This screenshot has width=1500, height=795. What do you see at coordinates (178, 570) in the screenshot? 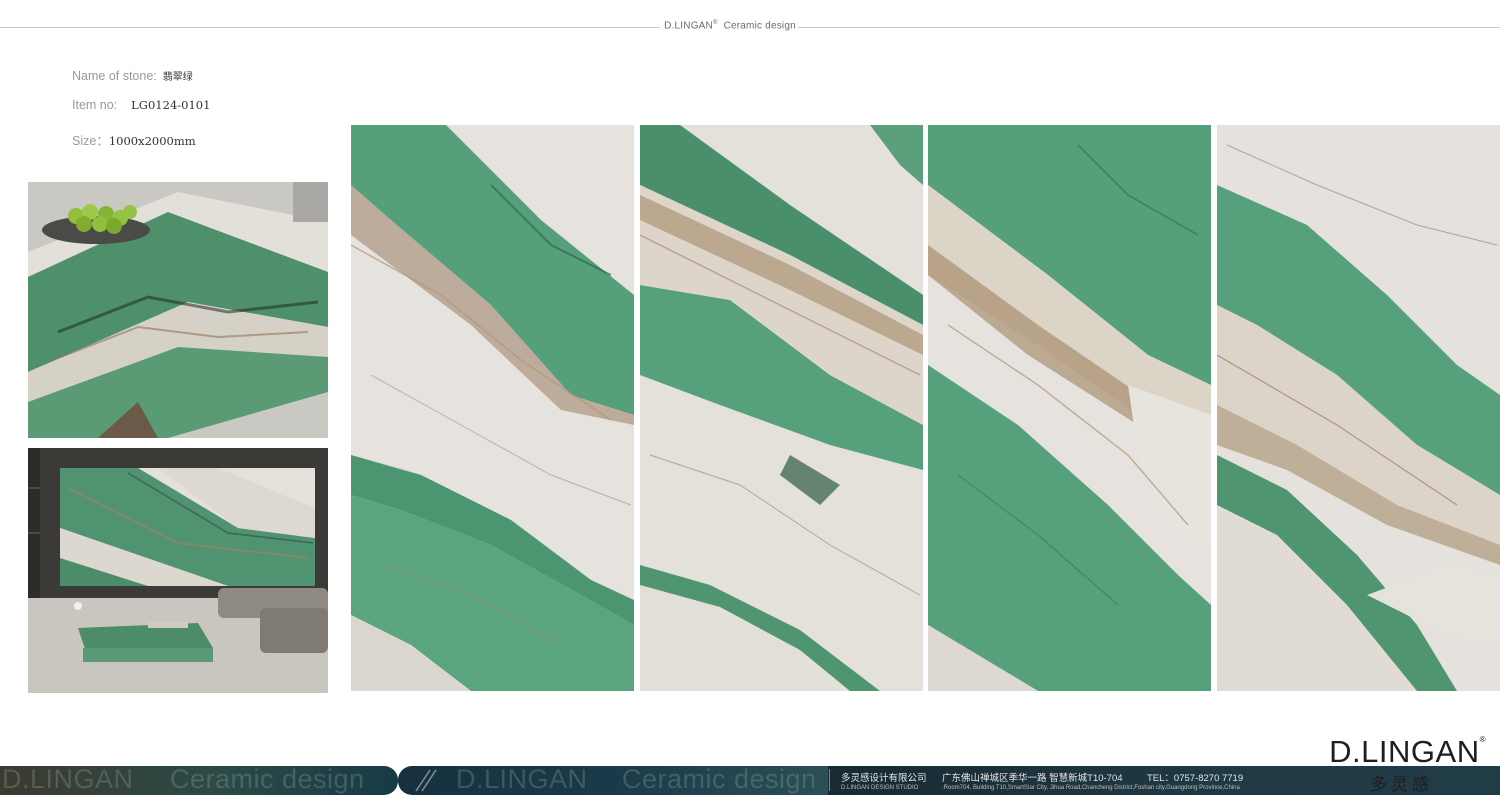
I see `living-room-application-photo` at bounding box center [178, 570].